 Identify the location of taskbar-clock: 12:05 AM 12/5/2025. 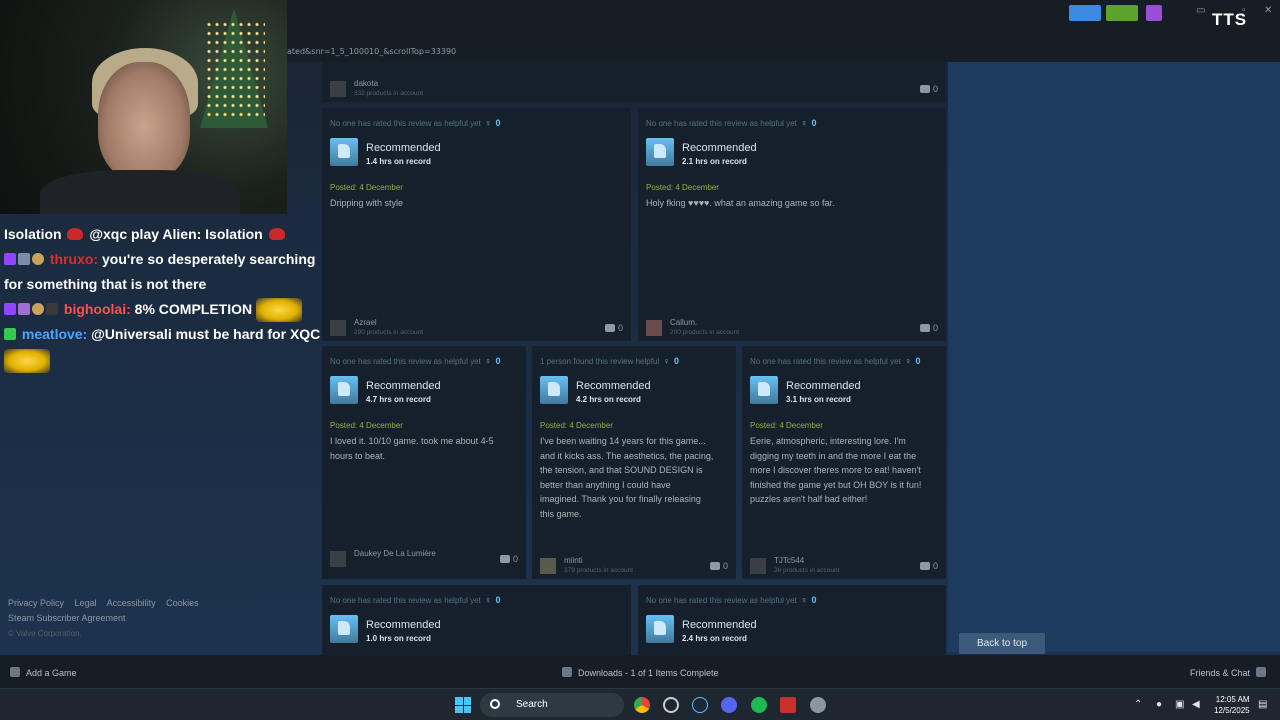
(1232, 705).